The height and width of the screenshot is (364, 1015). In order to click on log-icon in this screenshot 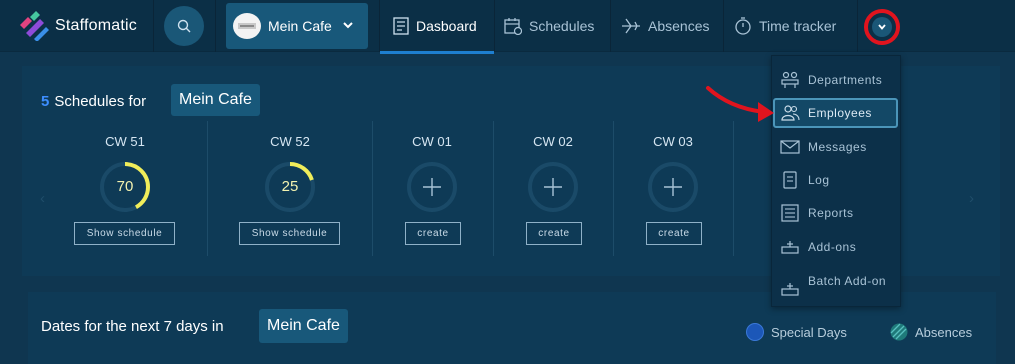, I will do `click(790, 181)`.